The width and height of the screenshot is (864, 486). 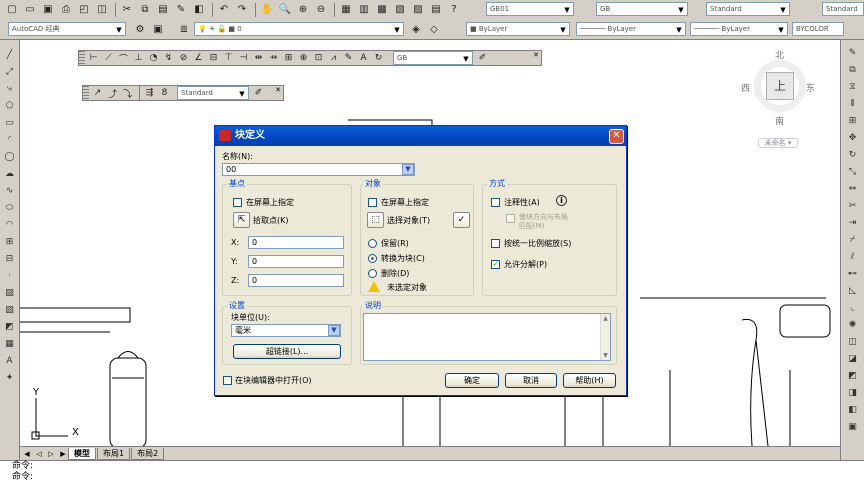 What do you see at coordinates (97, 93) in the screenshot?
I see `multileader-icon: ↗` at bounding box center [97, 93].